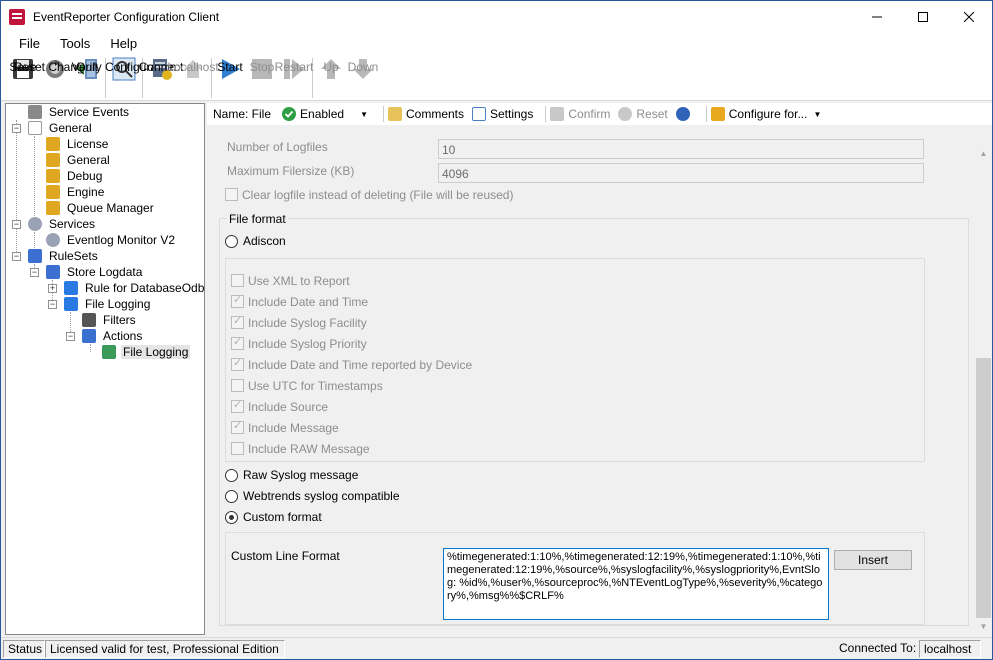 This screenshot has width=993, height=660. I want to click on scroll-up-icon: ▲, so click(983, 153).